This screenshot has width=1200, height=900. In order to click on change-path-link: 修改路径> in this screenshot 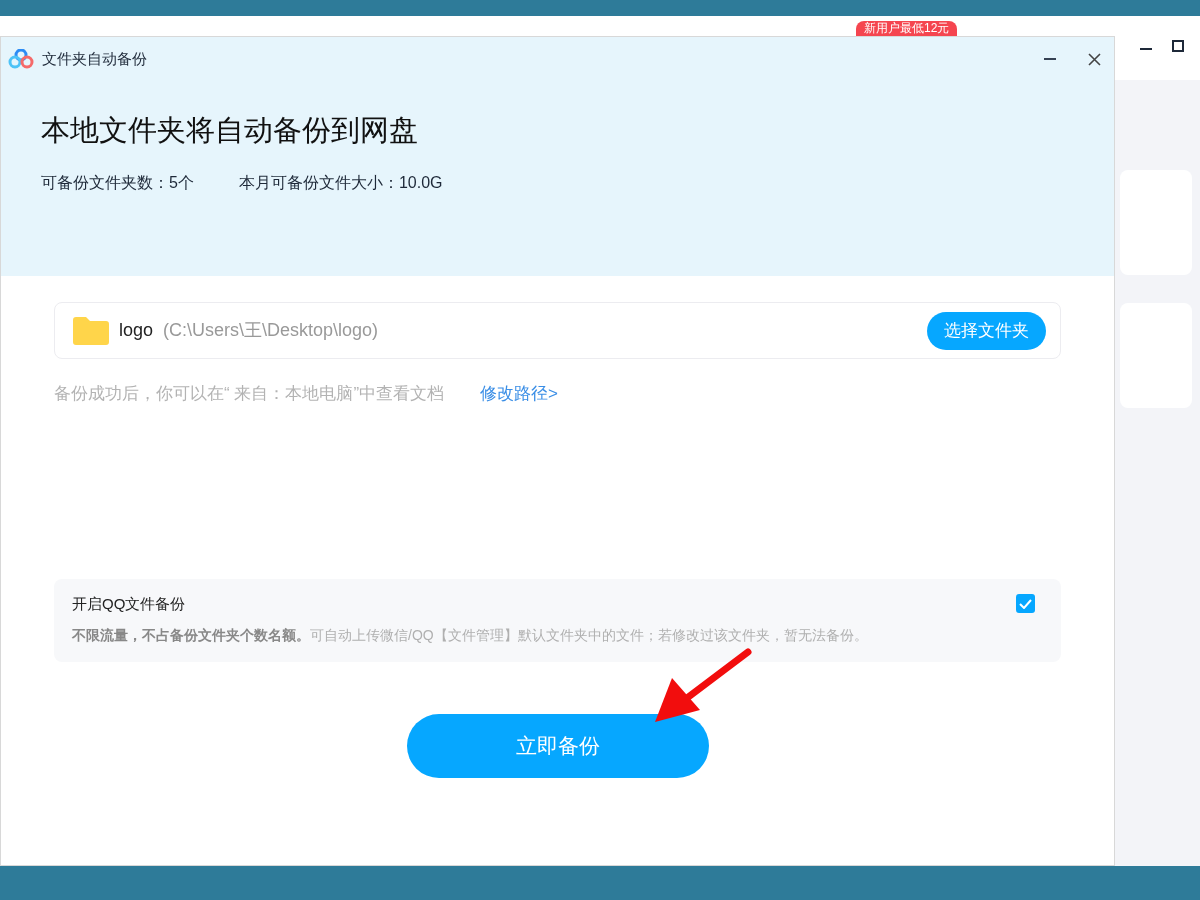, I will do `click(519, 394)`.